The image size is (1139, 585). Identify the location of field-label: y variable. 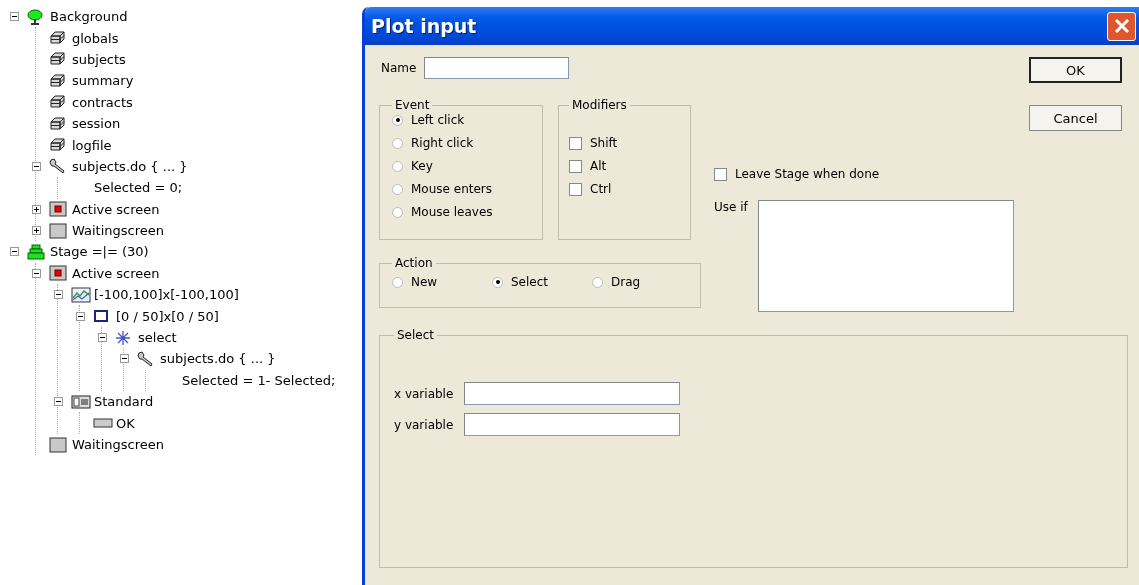
(424, 424).